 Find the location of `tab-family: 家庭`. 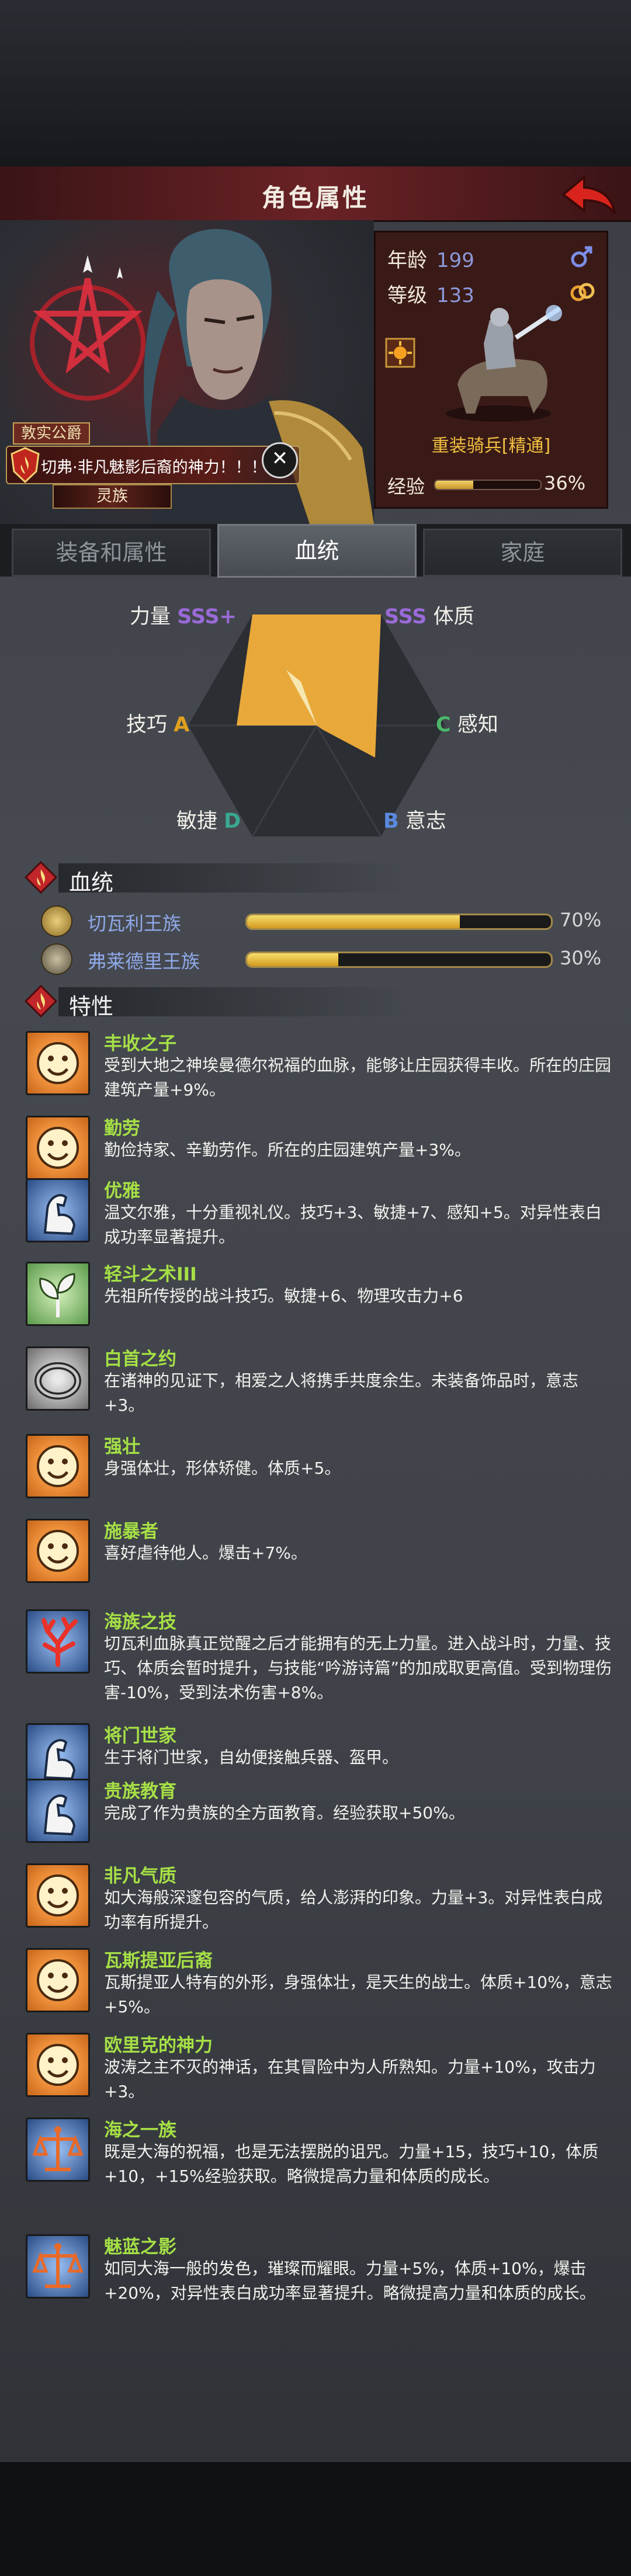

tab-family: 家庭 is located at coordinates (522, 553).